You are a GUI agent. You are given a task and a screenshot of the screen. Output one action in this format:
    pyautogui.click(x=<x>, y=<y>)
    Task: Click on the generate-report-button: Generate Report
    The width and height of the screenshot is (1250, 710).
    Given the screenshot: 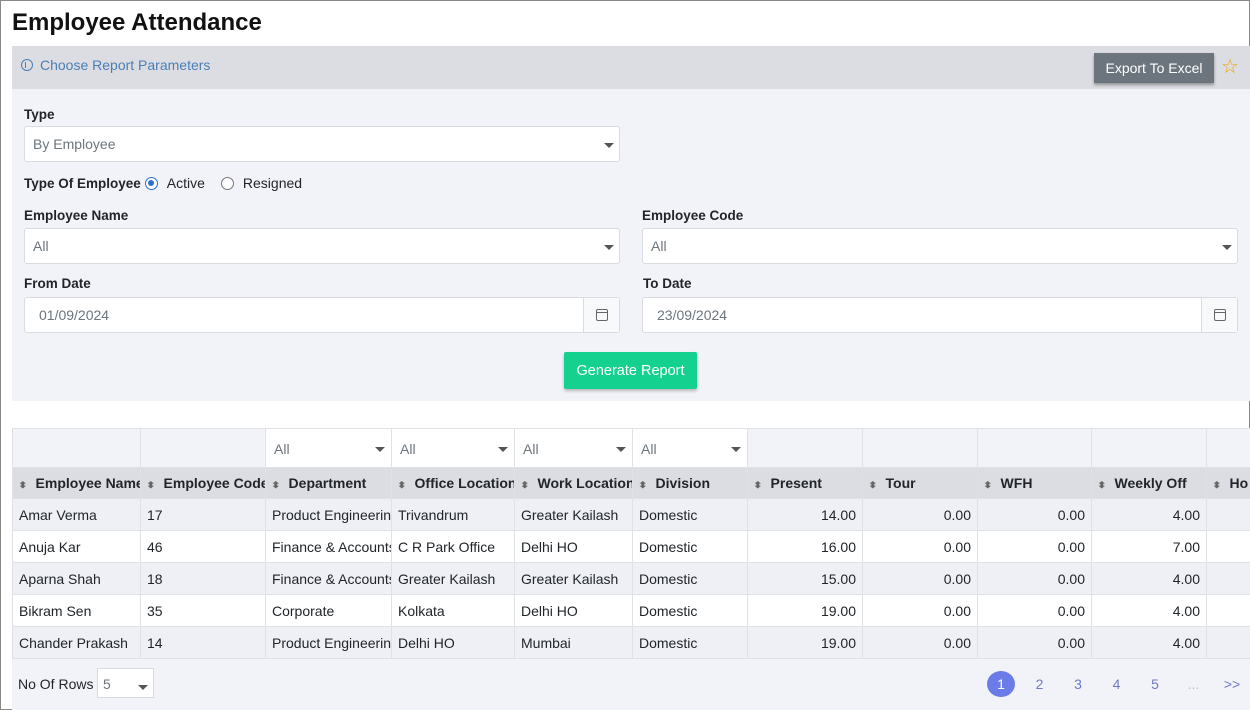 What is the action you would take?
    pyautogui.click(x=630, y=370)
    